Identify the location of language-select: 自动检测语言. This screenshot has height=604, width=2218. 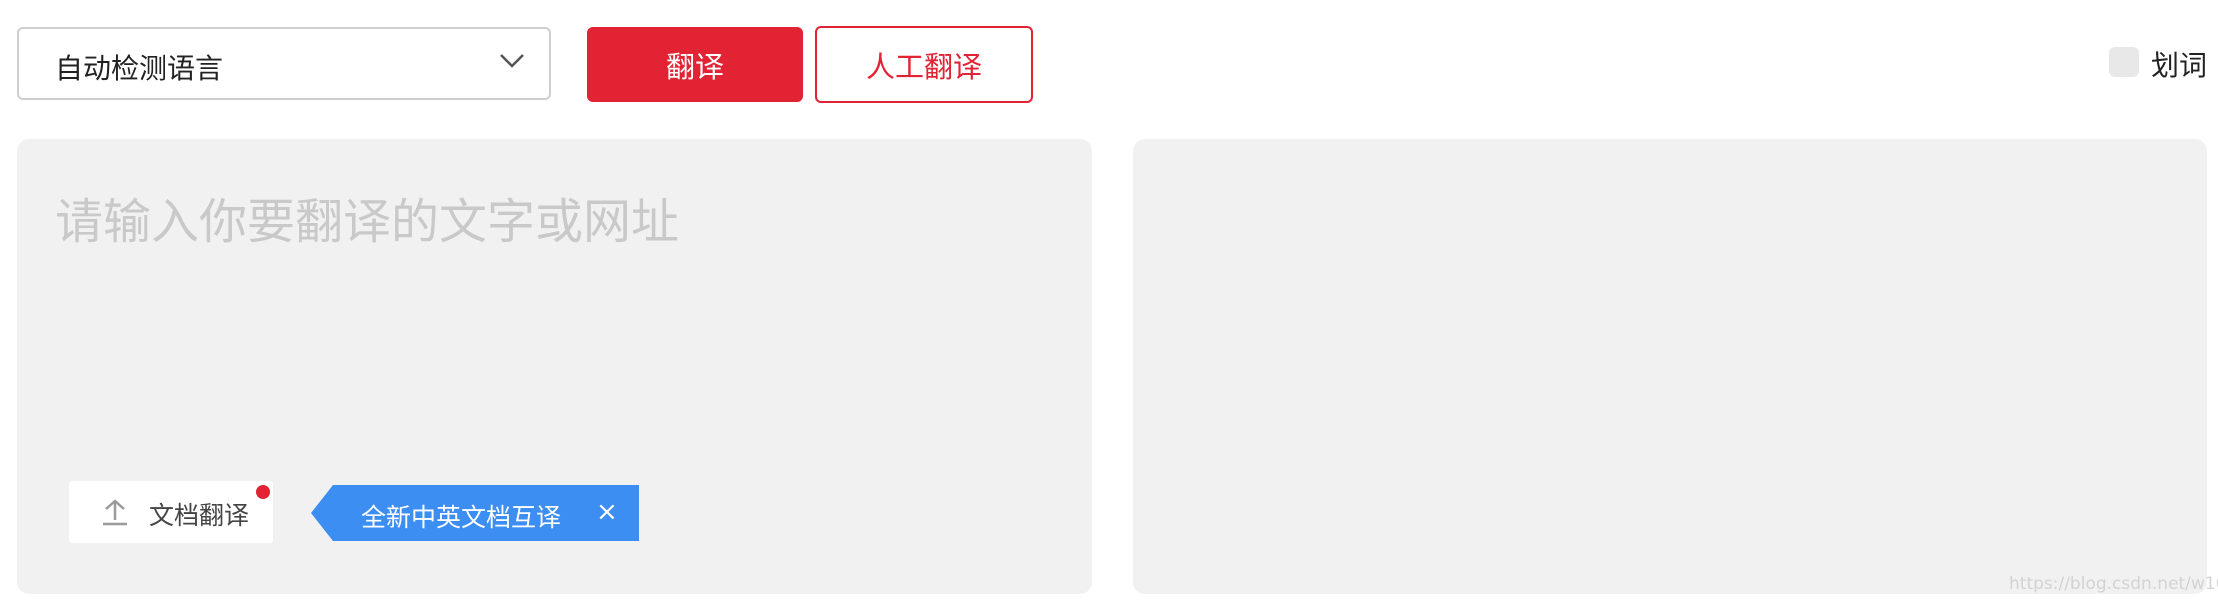
(284, 63).